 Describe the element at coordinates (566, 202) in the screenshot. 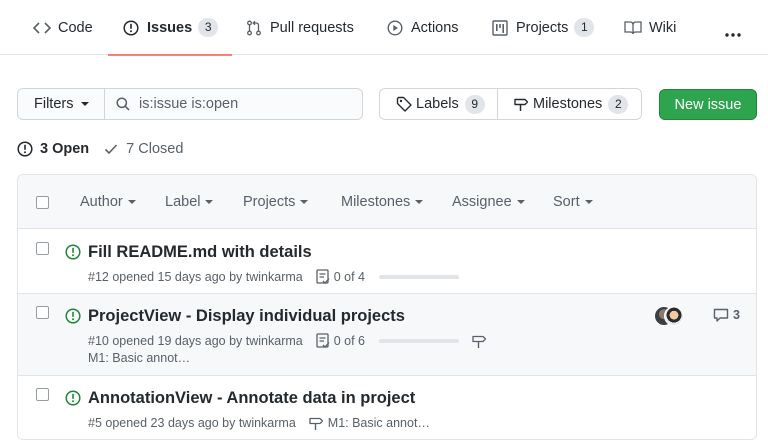

I see `sort-filter-label: Sort` at that location.